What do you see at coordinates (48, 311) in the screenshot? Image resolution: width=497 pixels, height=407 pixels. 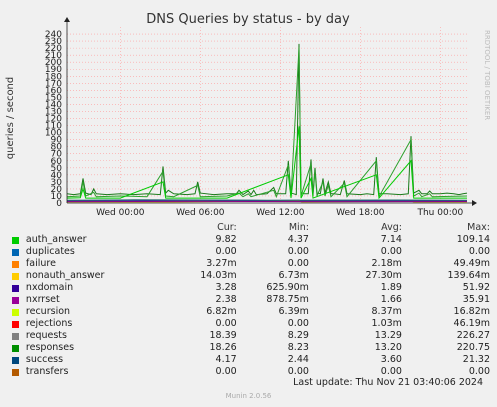 I see `legend-name: recursion` at bounding box center [48, 311].